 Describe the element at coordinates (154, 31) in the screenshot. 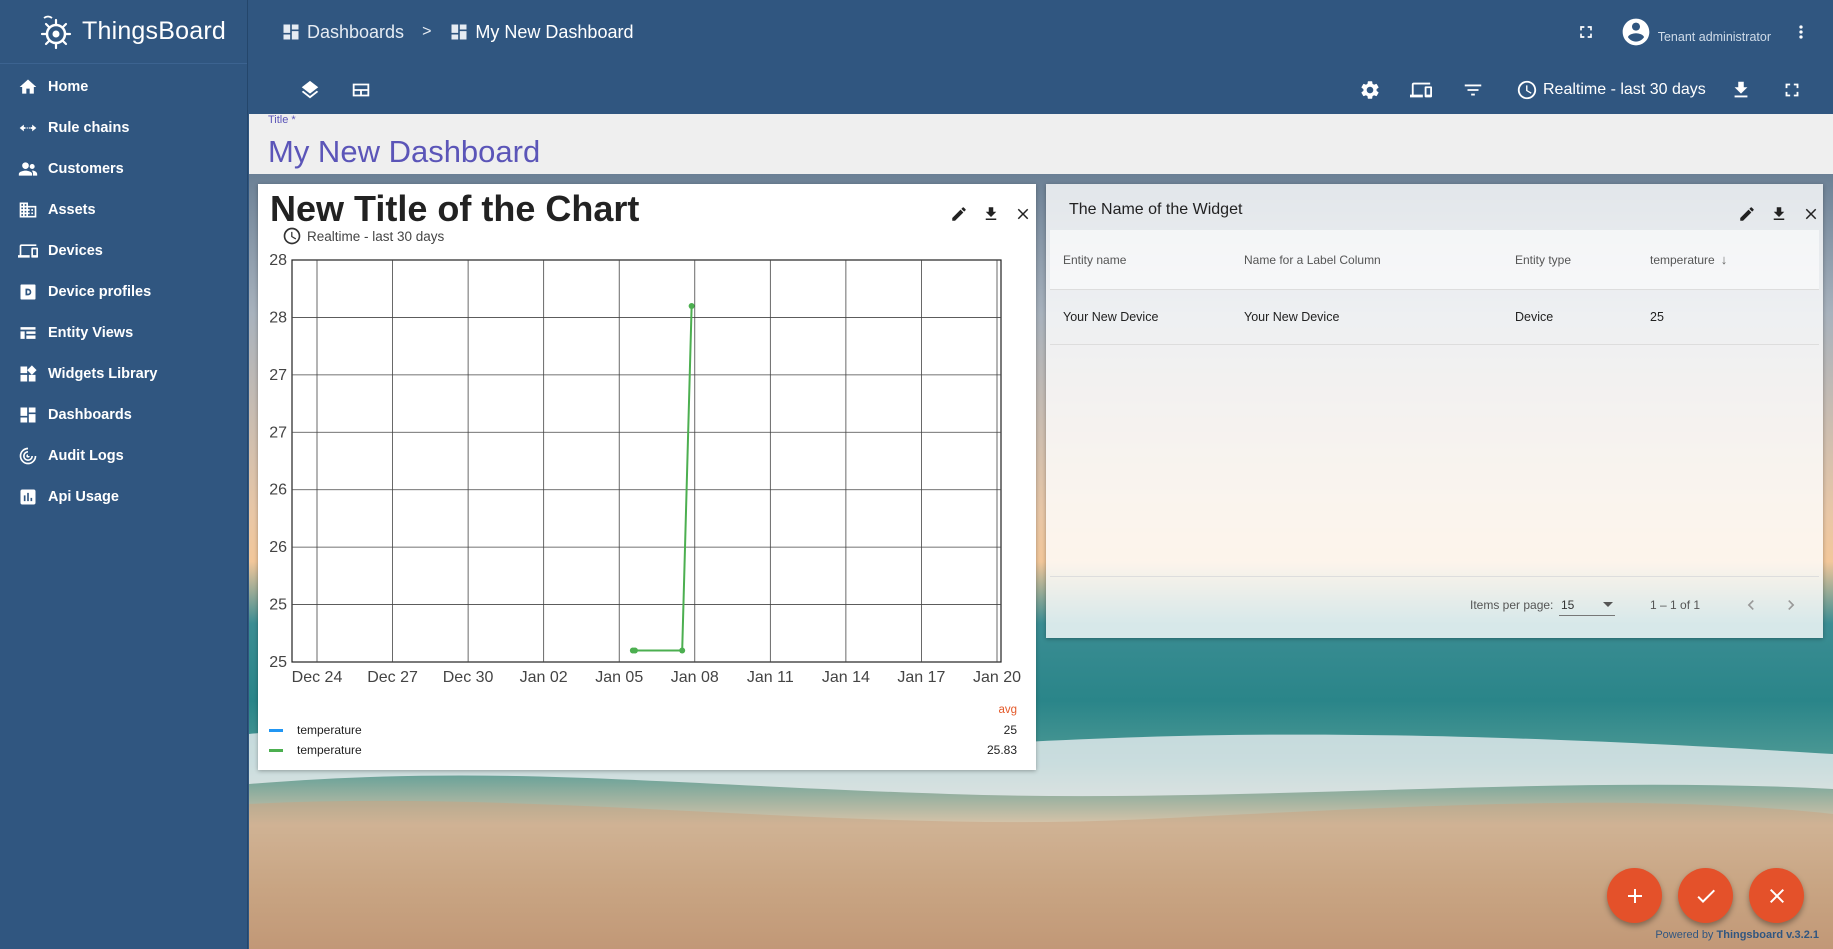

I see `app-name: ThingsBoard` at that location.